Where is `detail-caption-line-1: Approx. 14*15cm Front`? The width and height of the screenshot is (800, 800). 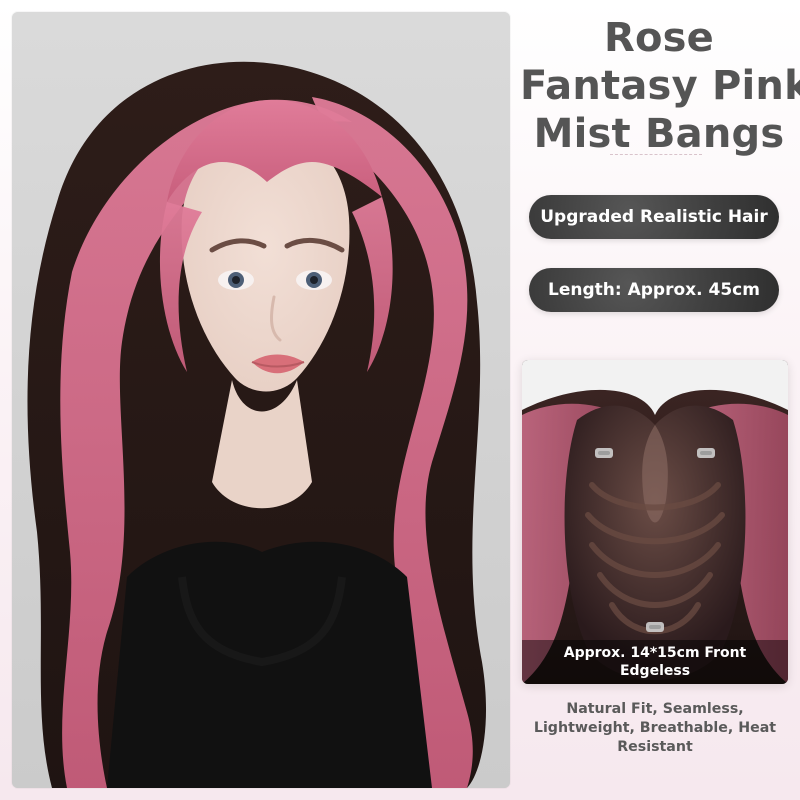
detail-caption-line-1: Approx. 14*15cm Front is located at coordinates (655, 653).